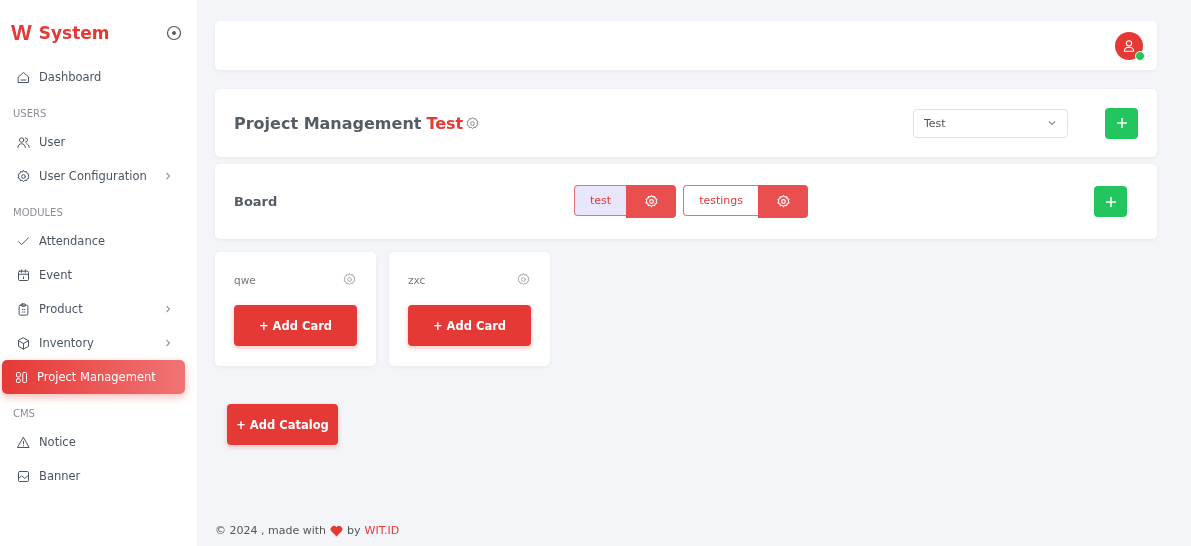  I want to click on clipboard-icon, so click(23, 309).